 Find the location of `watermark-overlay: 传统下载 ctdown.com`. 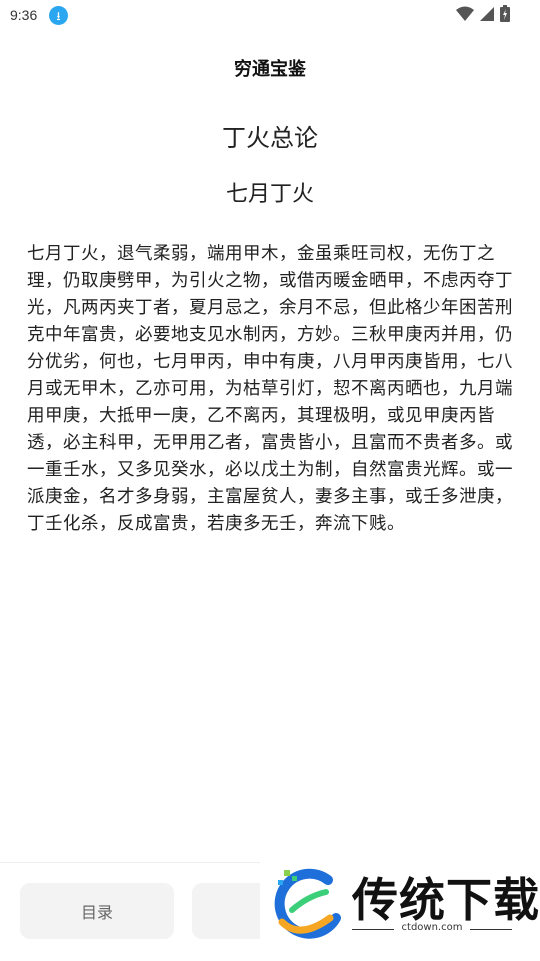

watermark-overlay: 传统下载 ctdown.com is located at coordinates (400, 909).